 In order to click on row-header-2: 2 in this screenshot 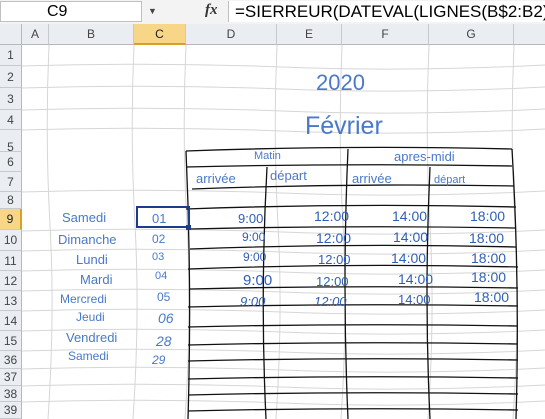, I will do `click(11, 77)`.